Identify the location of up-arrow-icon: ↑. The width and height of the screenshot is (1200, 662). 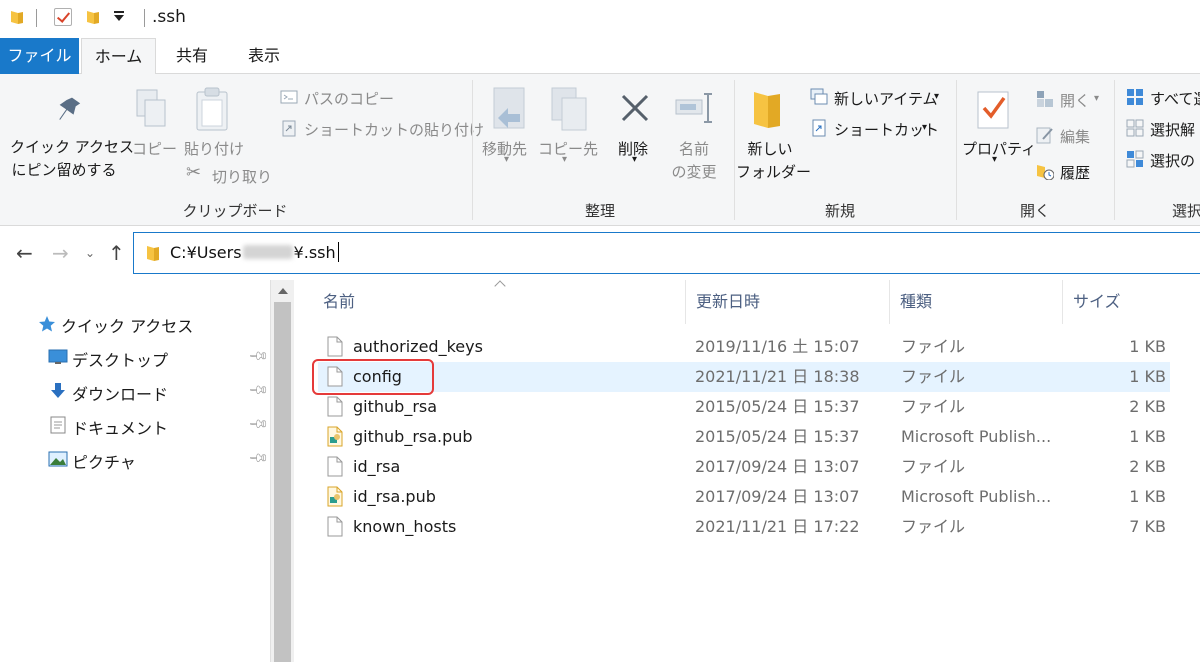
(116, 253).